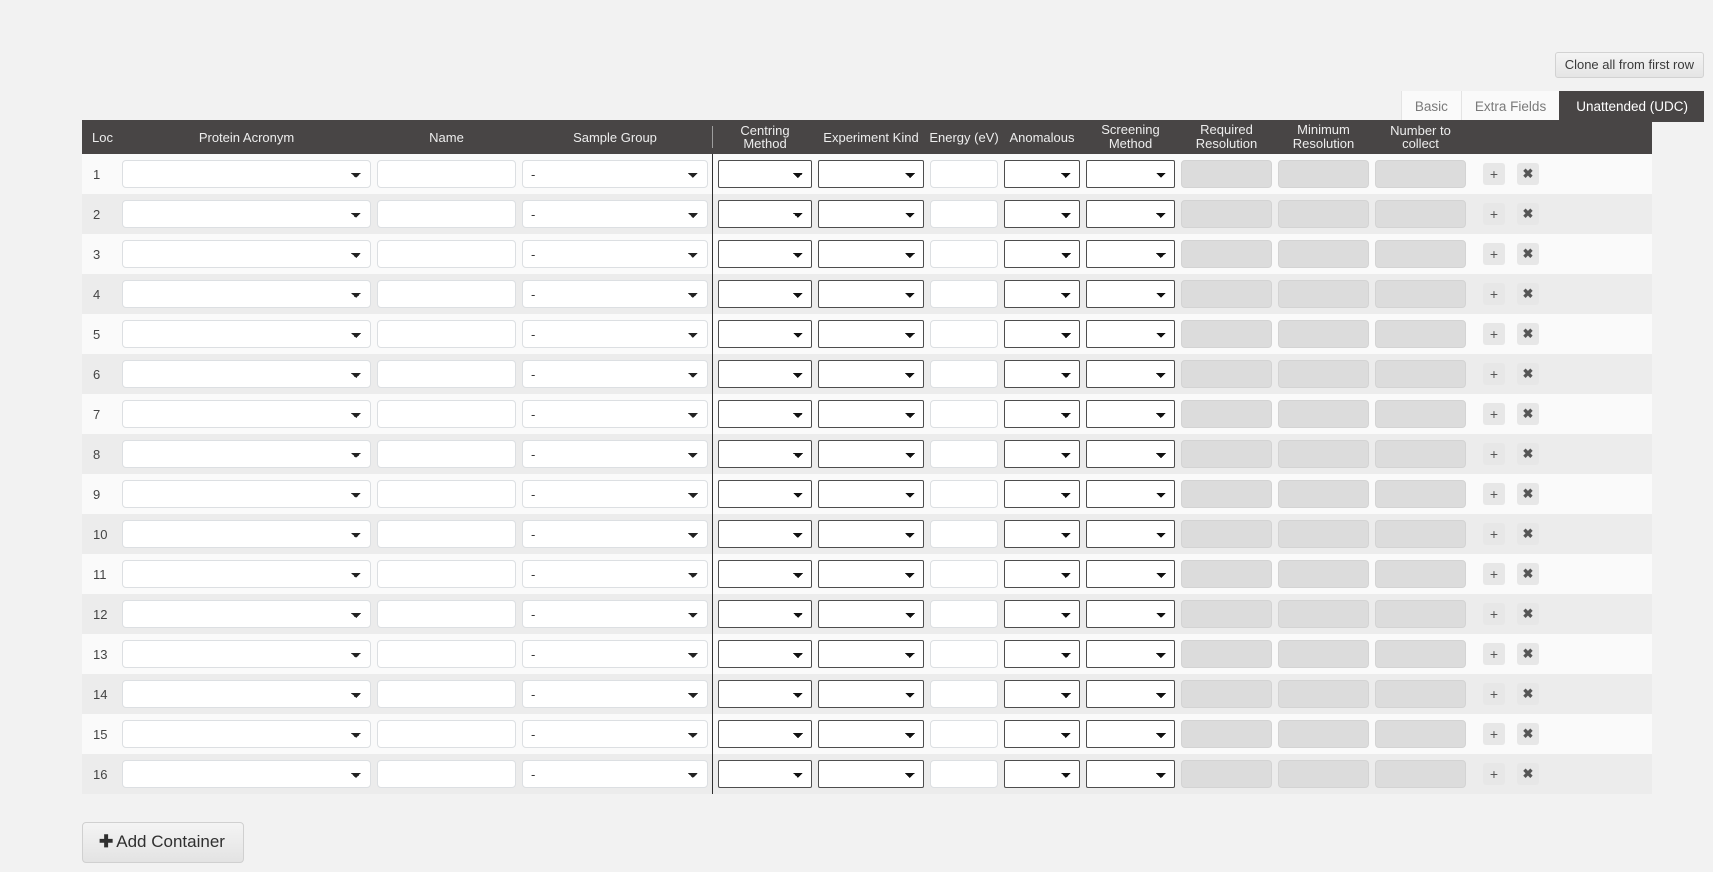 This screenshot has height=872, width=1713. Describe the element at coordinates (1430, 106) in the screenshot. I see `tab-basic: Basic` at that location.